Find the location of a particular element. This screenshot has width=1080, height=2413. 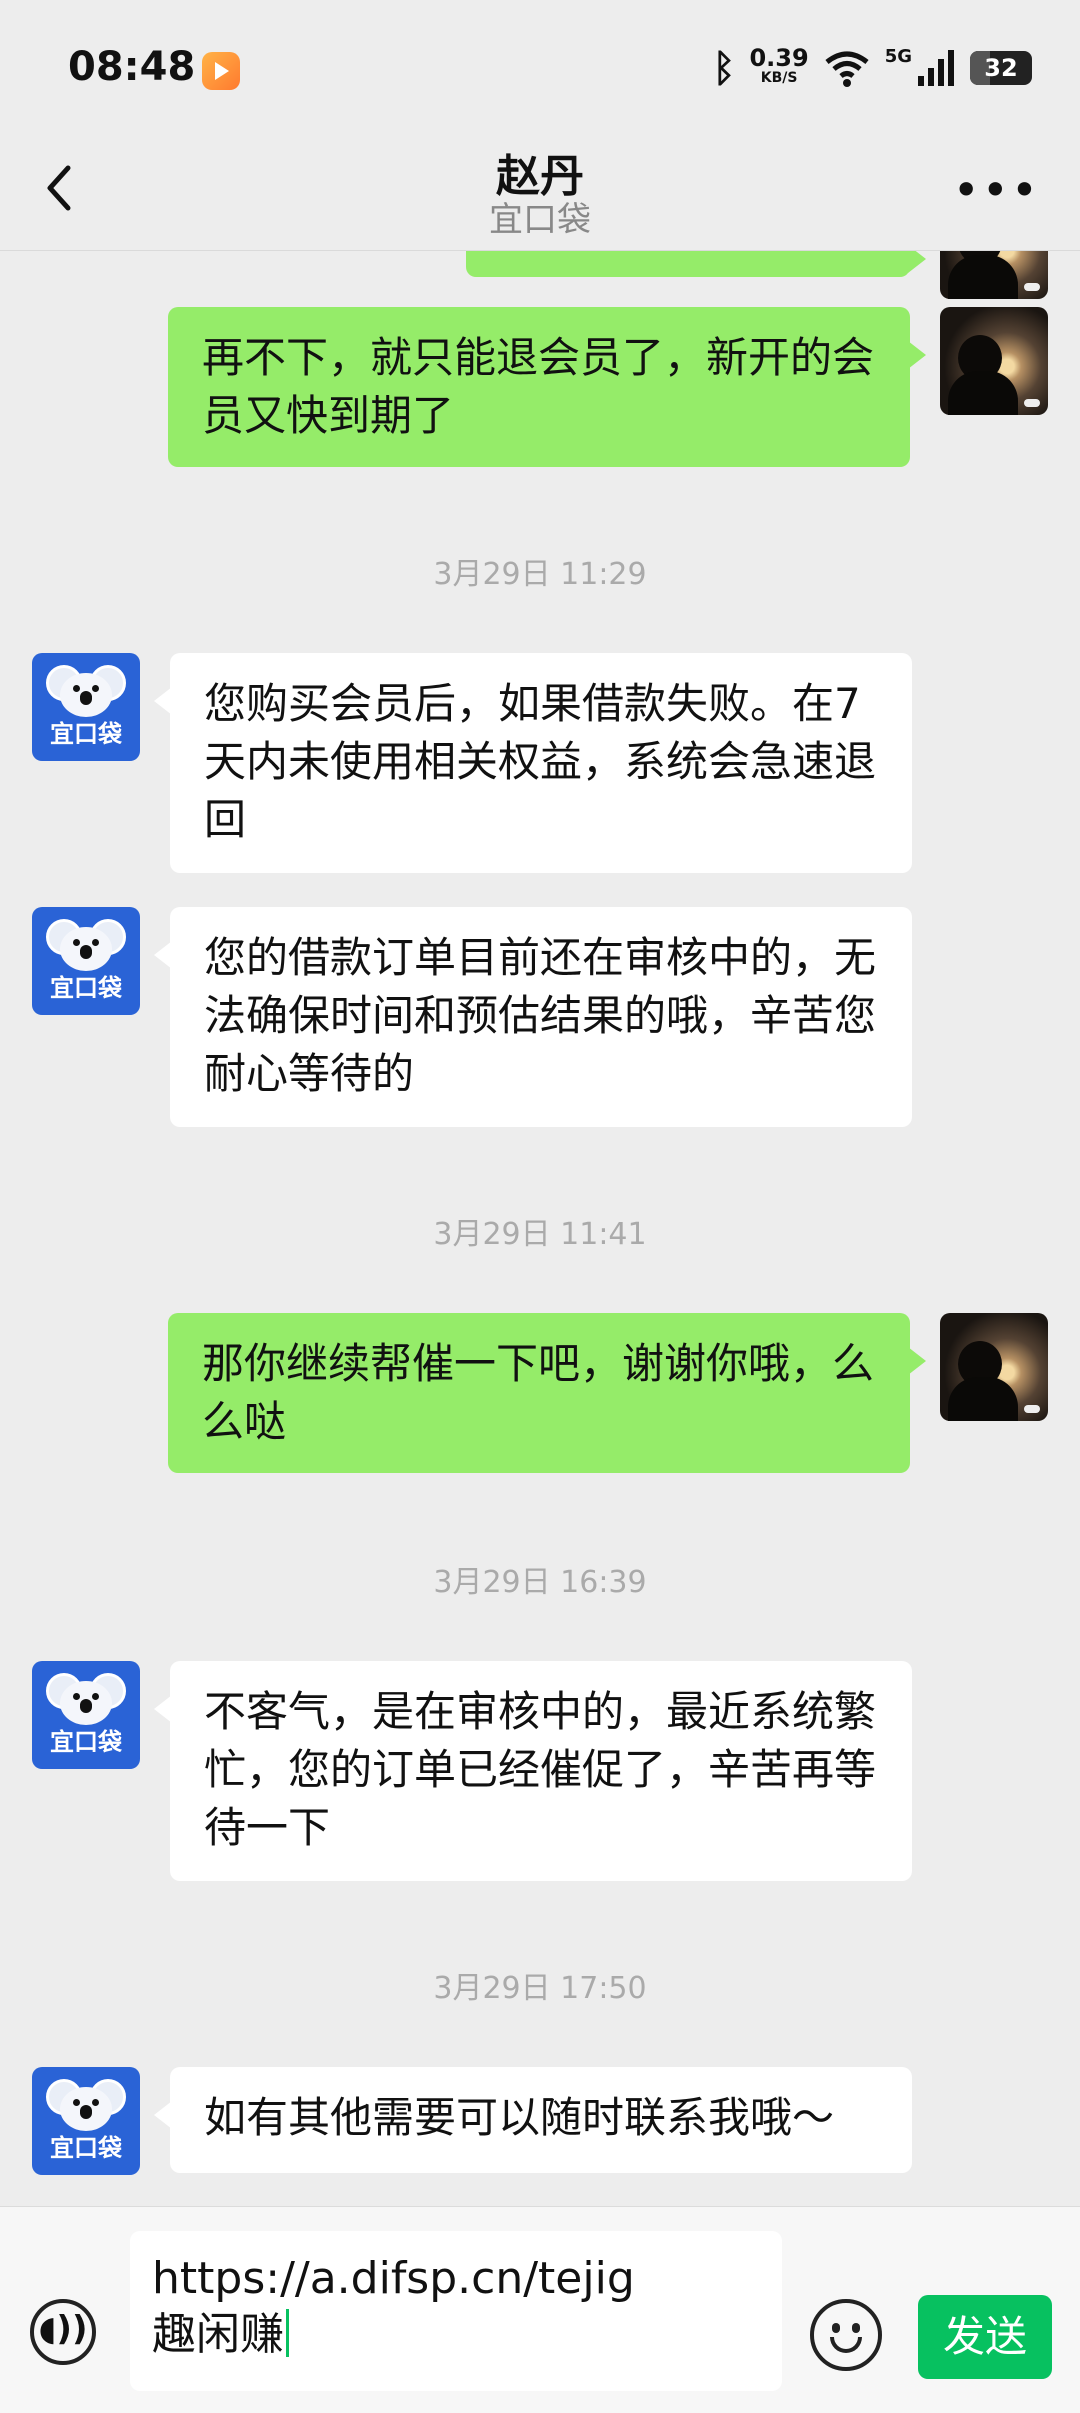

message-bubble-outgoing: 再不下，就只能退会员了，新开的会员又快到期了 is located at coordinates (547, 387).